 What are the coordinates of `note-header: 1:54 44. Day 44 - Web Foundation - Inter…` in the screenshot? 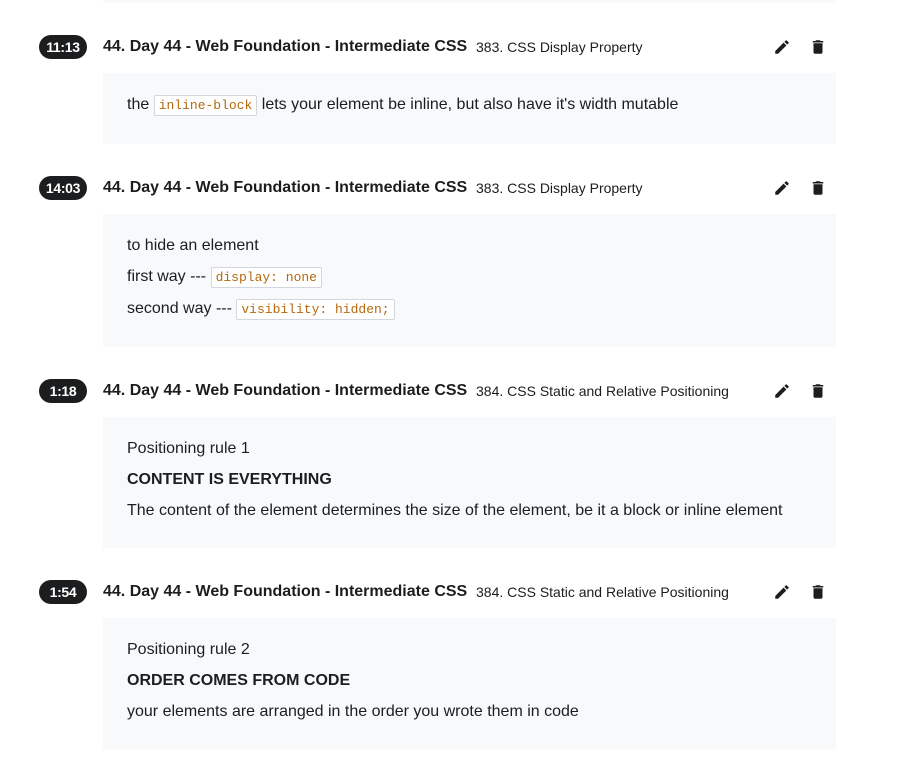 It's located at (459, 592).